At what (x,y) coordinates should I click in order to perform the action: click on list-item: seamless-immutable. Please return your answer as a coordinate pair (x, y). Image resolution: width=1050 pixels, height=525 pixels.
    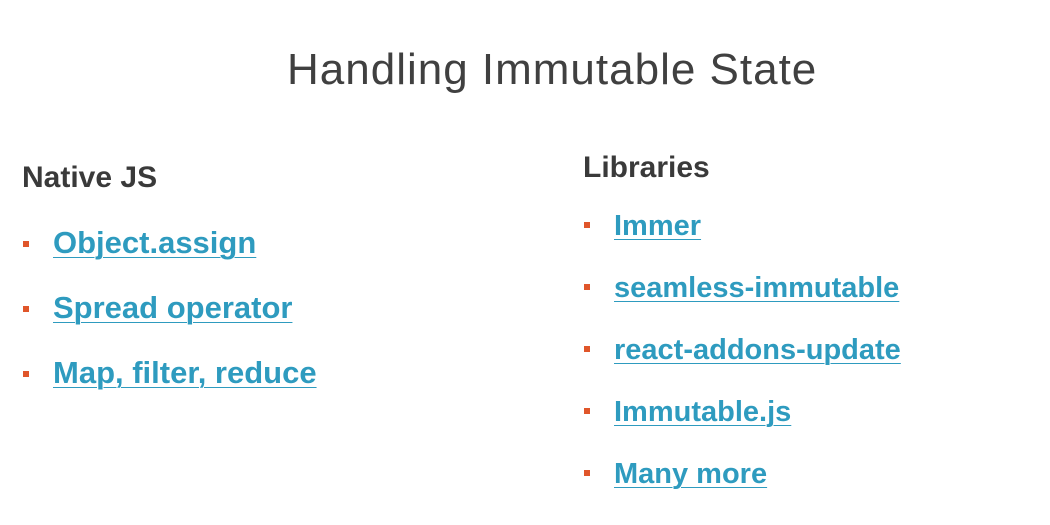
    Looking at the image, I should click on (742, 302).